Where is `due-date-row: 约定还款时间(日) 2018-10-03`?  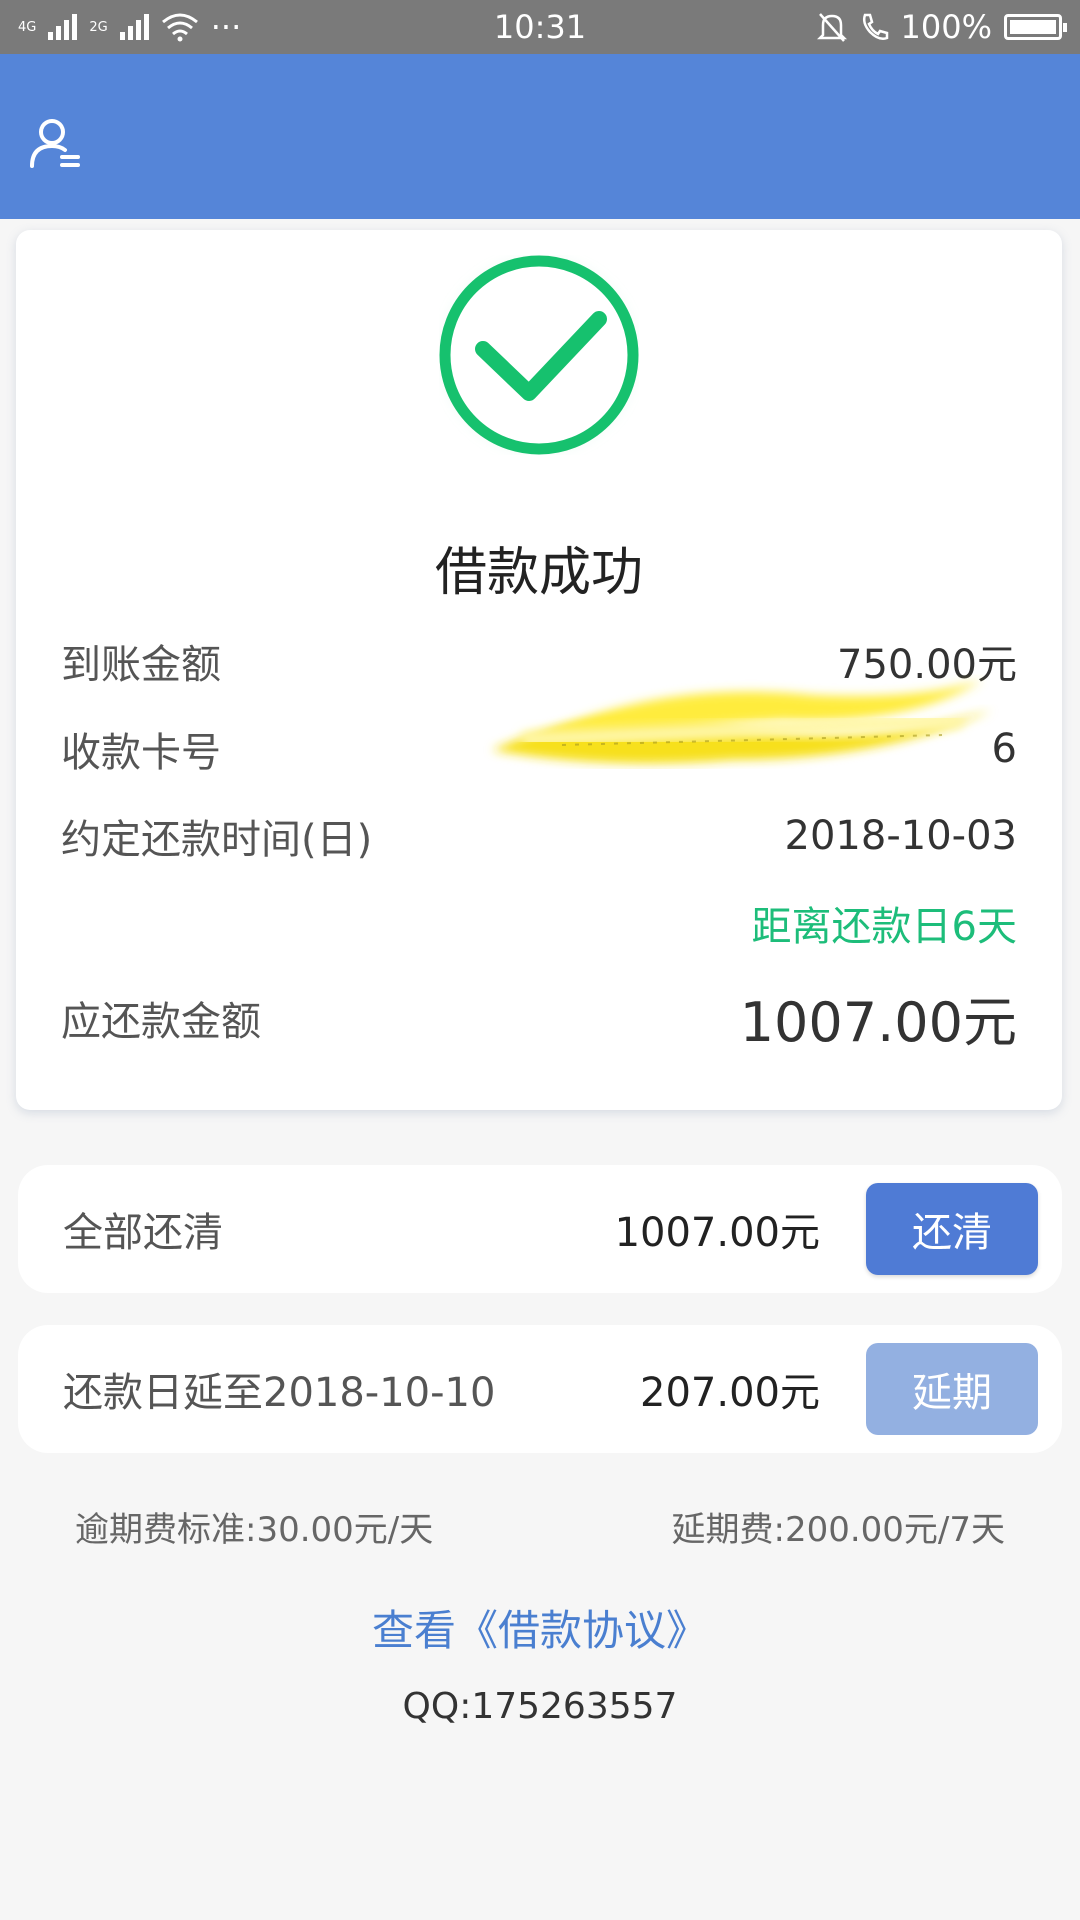
due-date-row: 约定还款时间(日) 2018-10-03 is located at coordinates (539, 836).